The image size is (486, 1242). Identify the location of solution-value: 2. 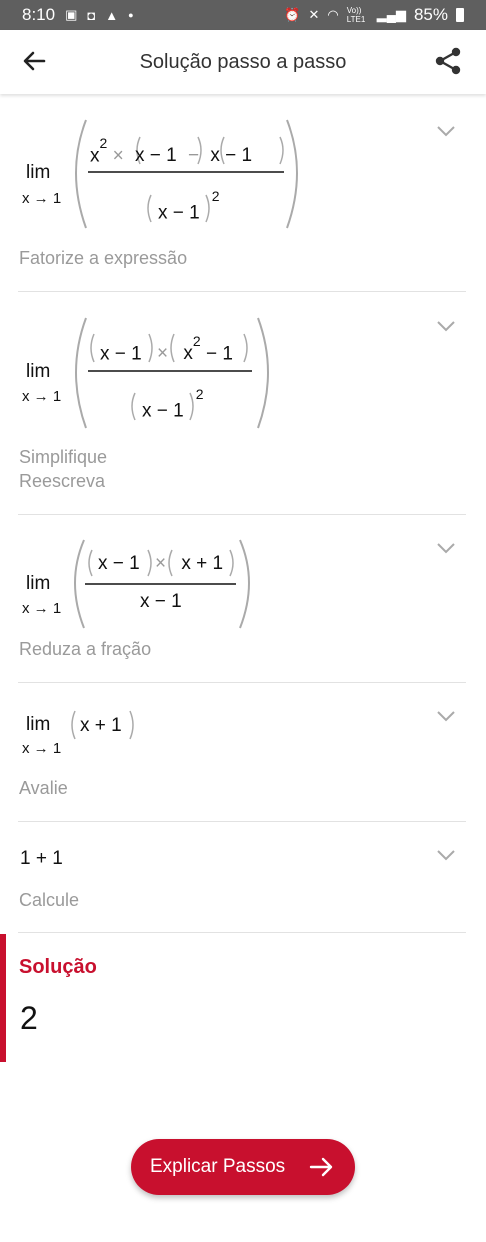
(29, 1018).